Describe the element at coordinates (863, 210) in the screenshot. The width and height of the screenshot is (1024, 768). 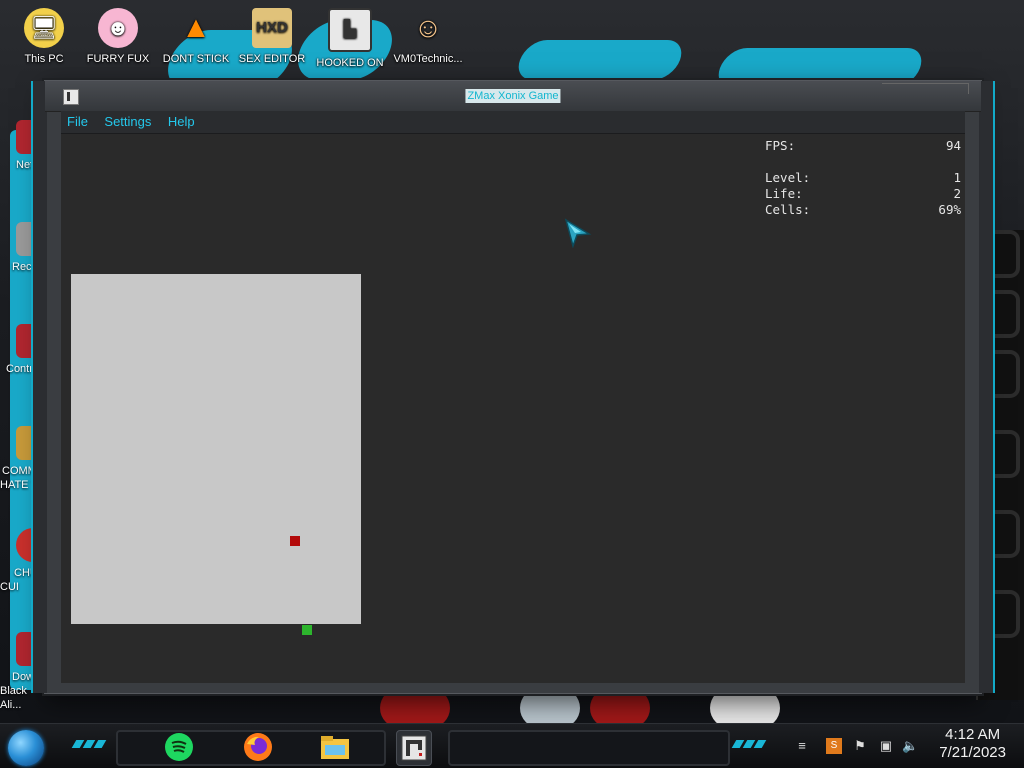
I see `stat-cells: Cells: 69%` at that location.